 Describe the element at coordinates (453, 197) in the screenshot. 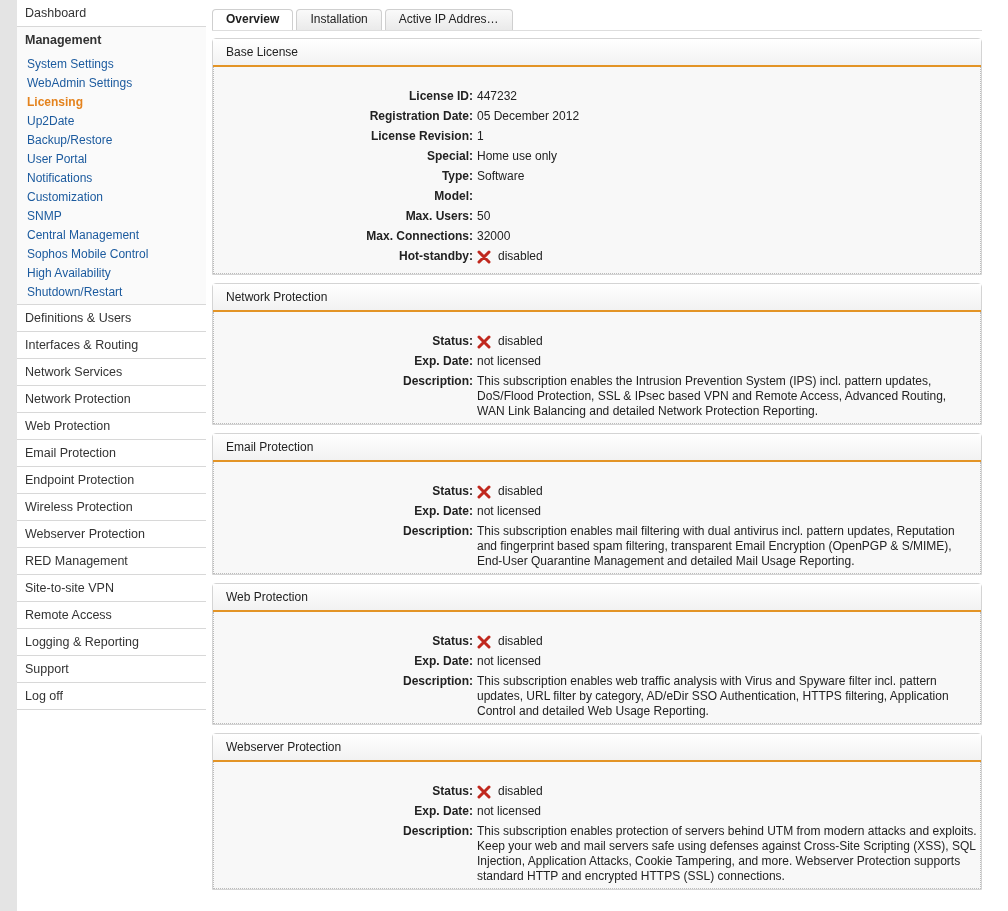

I see `field-label: Model:` at that location.